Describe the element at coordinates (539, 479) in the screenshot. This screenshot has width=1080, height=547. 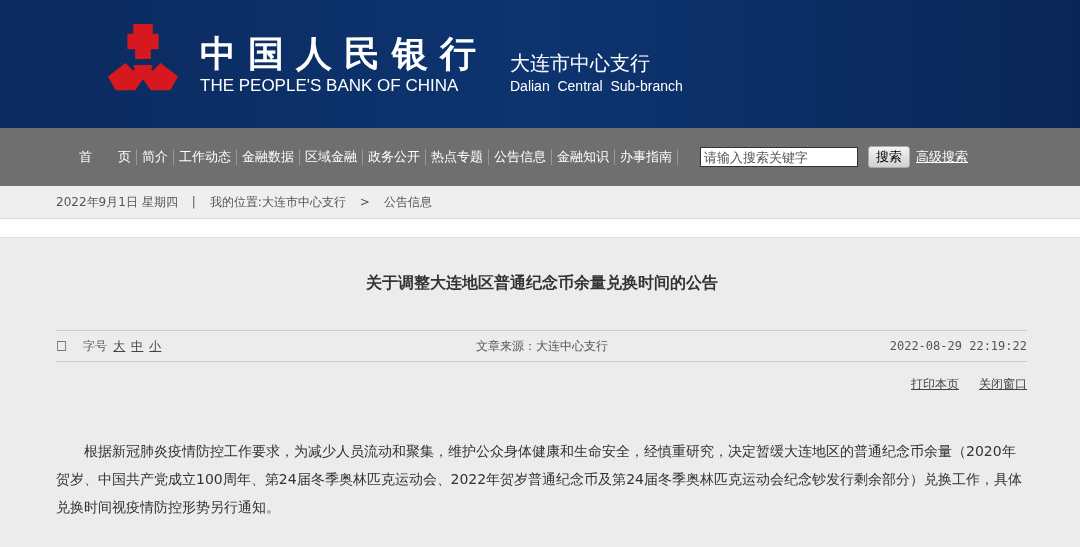
I see `article-paragraph: 根据新冠肺炎疫情防控工作要求，为减少人员流动和聚集，维护公众身体健康和生命安全，经慎重研究，决定暂缓大连地区的普通纪念币余量（2020年贺岁、中国共产党成立100周年、第24届冬季奥林匹克运动会、2022年贺岁普通纪念币及第24届冬季奥林匹克运动会纪念钞发行剩余部分）兑换工作，具体兑换时间视疫情防控形势另行通知。` at that location.